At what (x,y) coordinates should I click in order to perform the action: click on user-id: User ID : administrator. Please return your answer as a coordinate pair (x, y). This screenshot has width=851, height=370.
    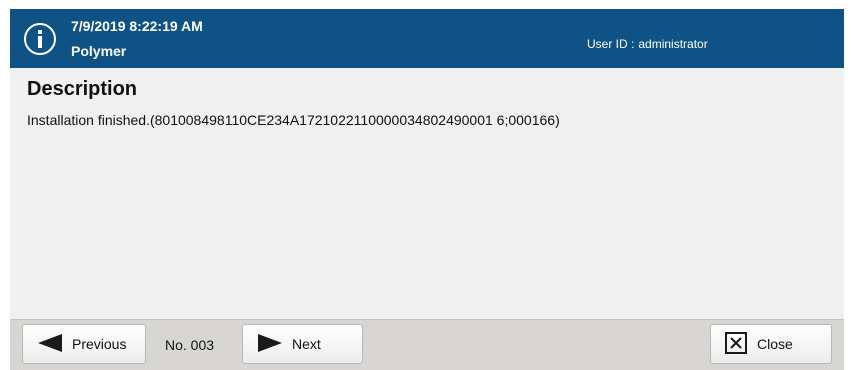
    Looking at the image, I should click on (649, 44).